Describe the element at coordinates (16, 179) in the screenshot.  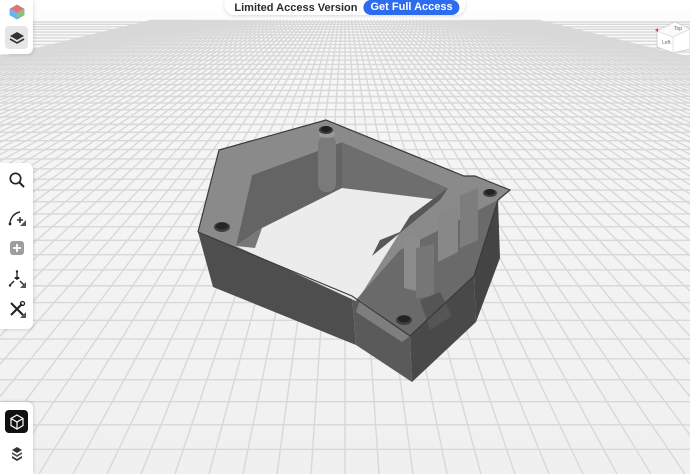
I see `search-icon` at that location.